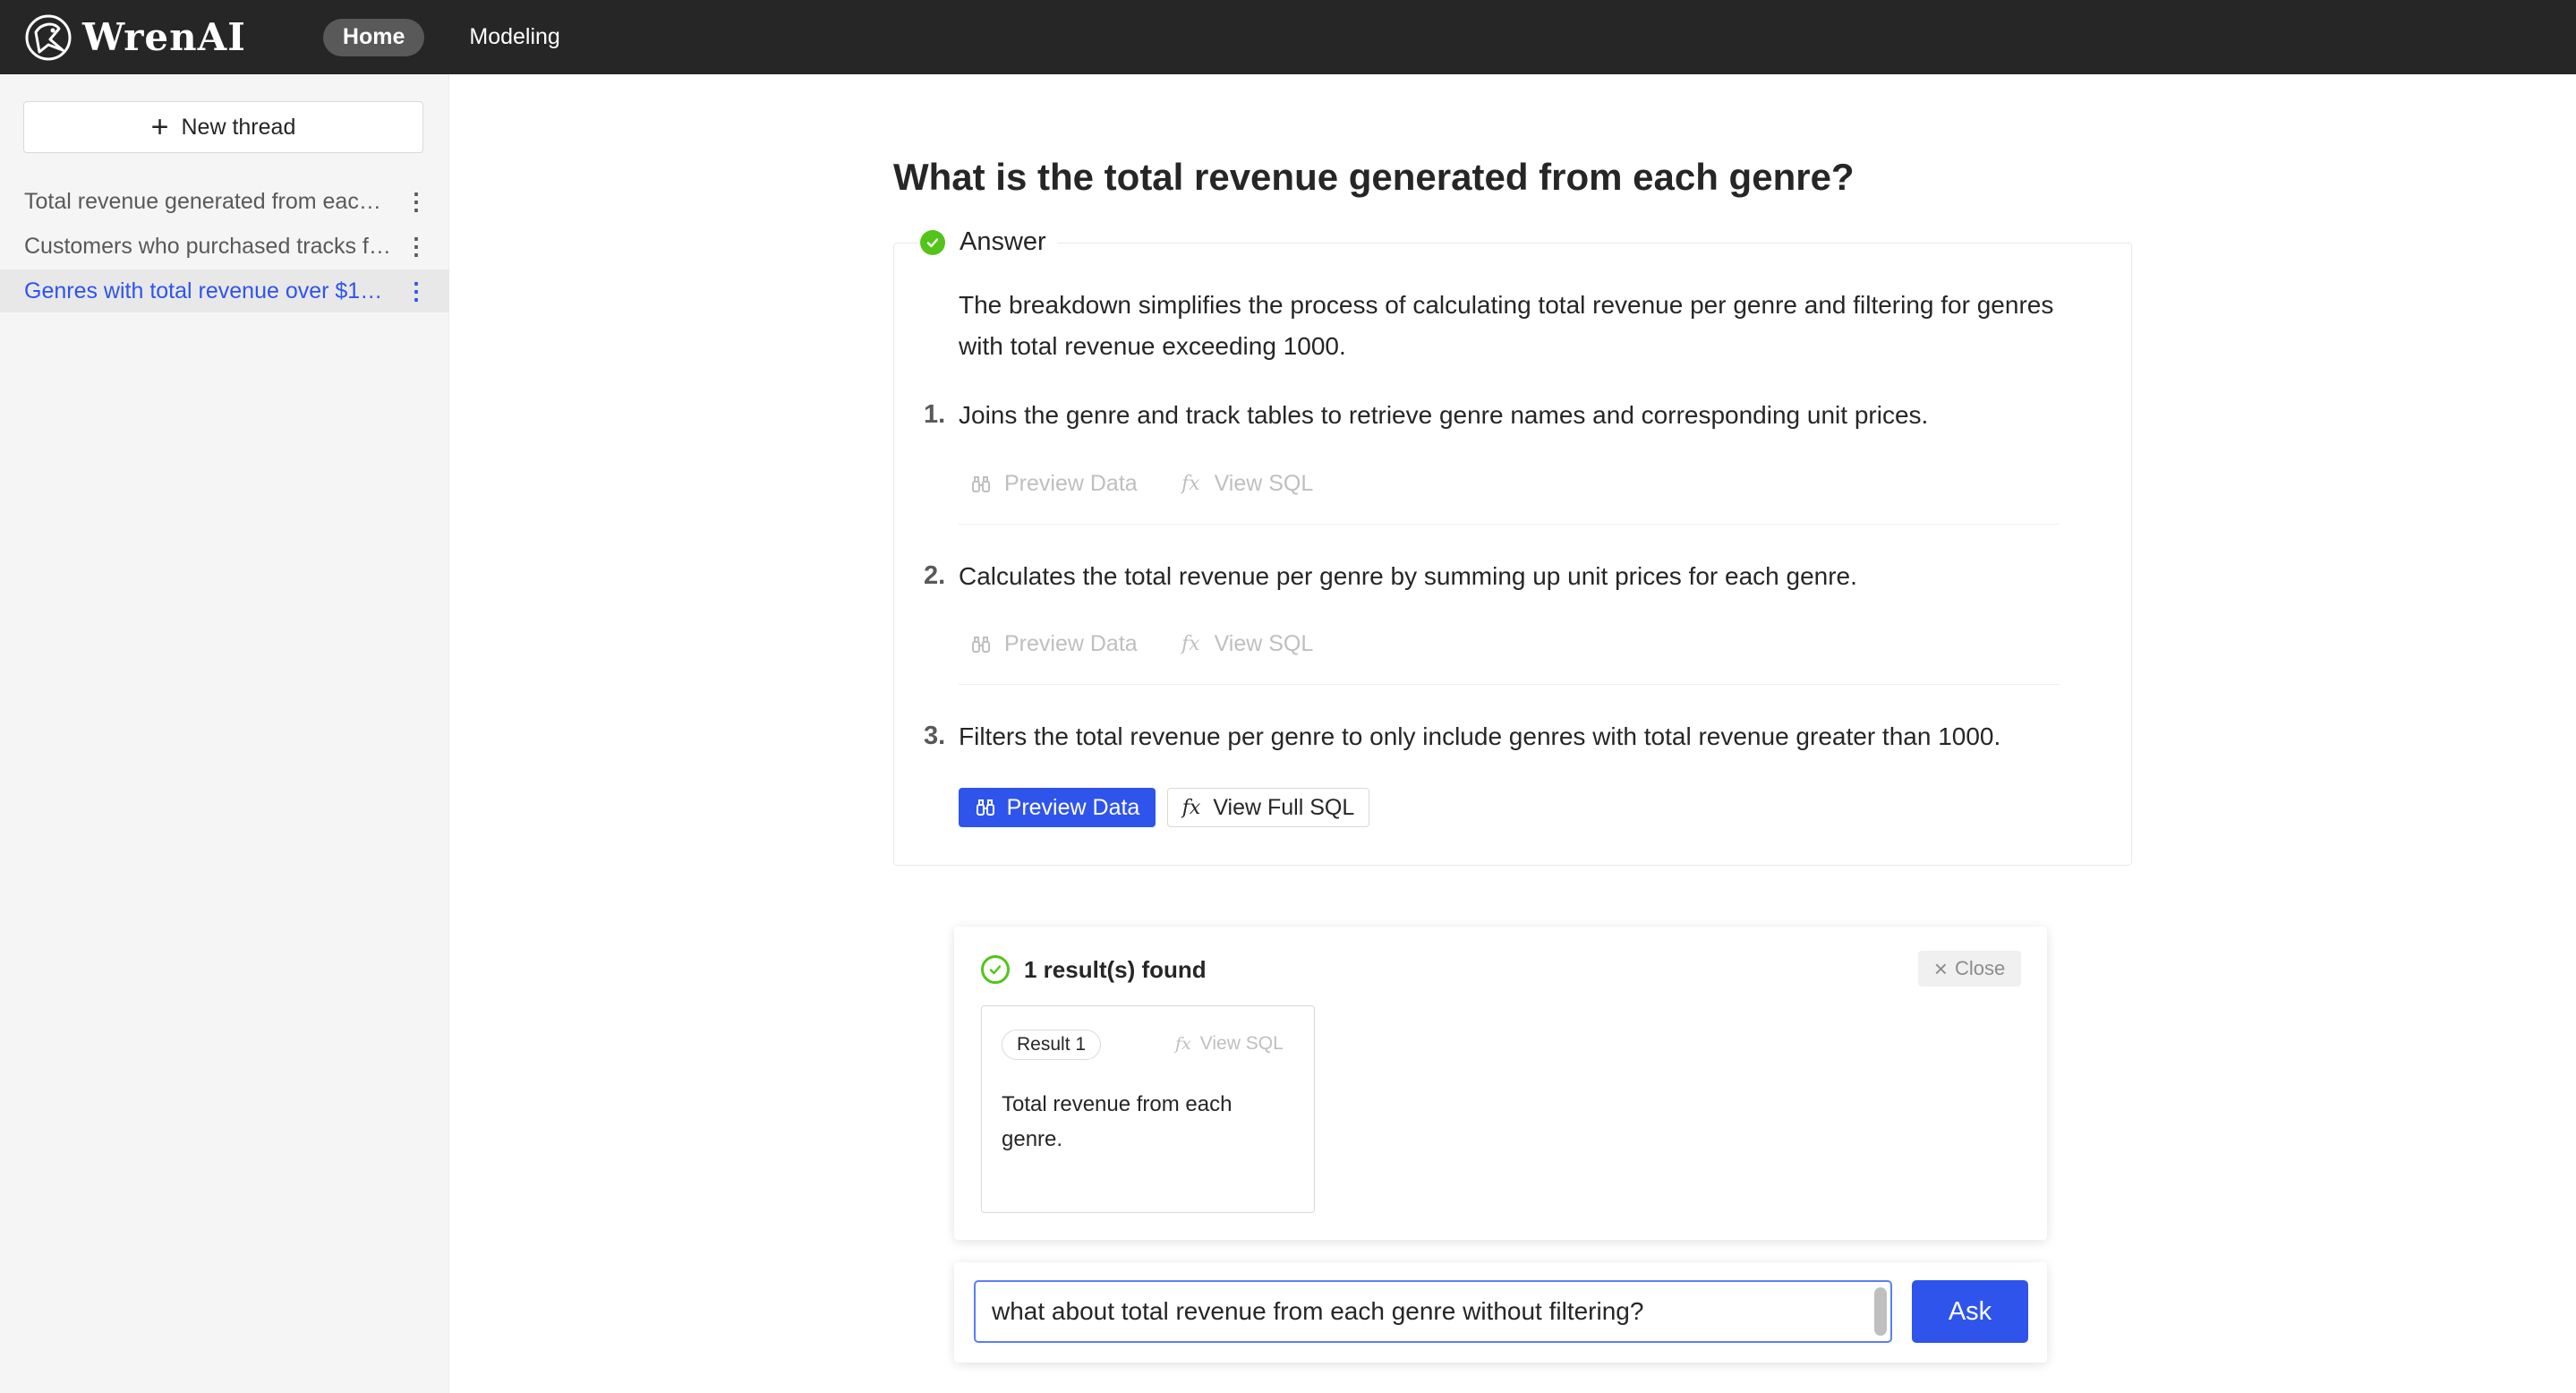 The width and height of the screenshot is (2576, 1393). What do you see at coordinates (1284, 807) in the screenshot?
I see `view-full-sql-label: View Full SQL` at bounding box center [1284, 807].